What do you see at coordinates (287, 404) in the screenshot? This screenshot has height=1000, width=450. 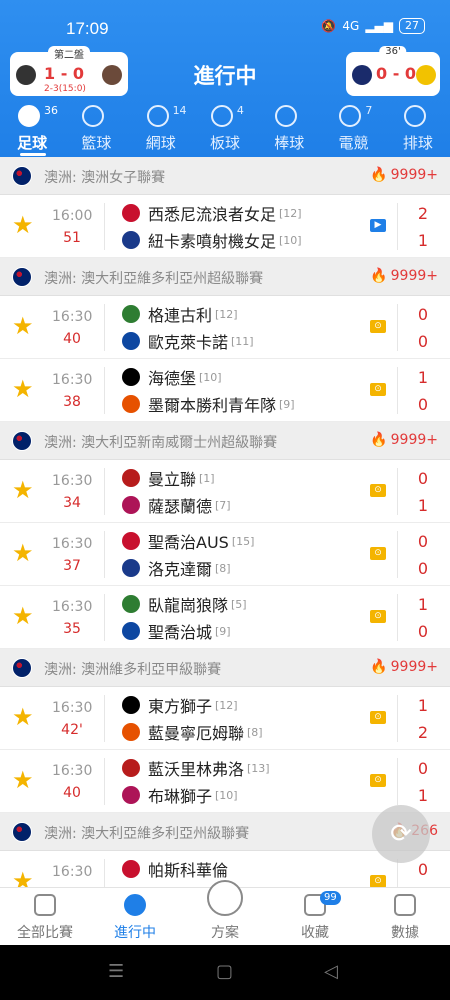 I see `away-team-rank: [9]` at bounding box center [287, 404].